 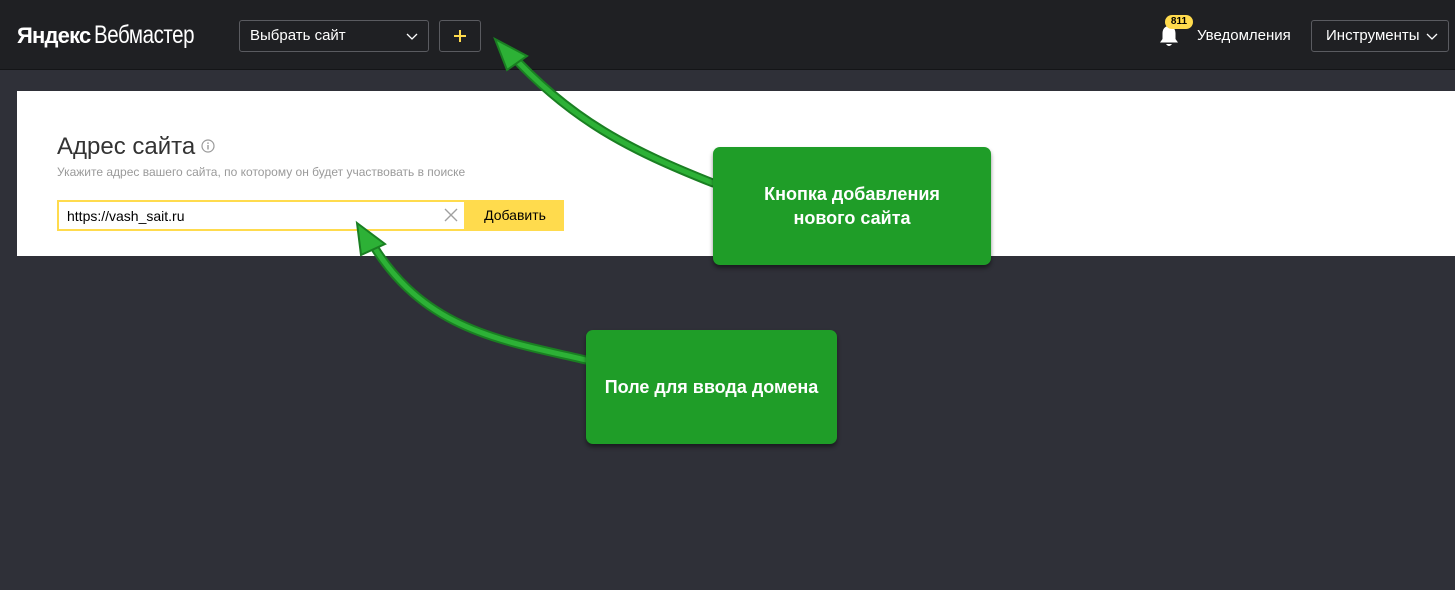 I want to click on callout-add-site-button: Кнопка добавления нового сайта, so click(x=852, y=206).